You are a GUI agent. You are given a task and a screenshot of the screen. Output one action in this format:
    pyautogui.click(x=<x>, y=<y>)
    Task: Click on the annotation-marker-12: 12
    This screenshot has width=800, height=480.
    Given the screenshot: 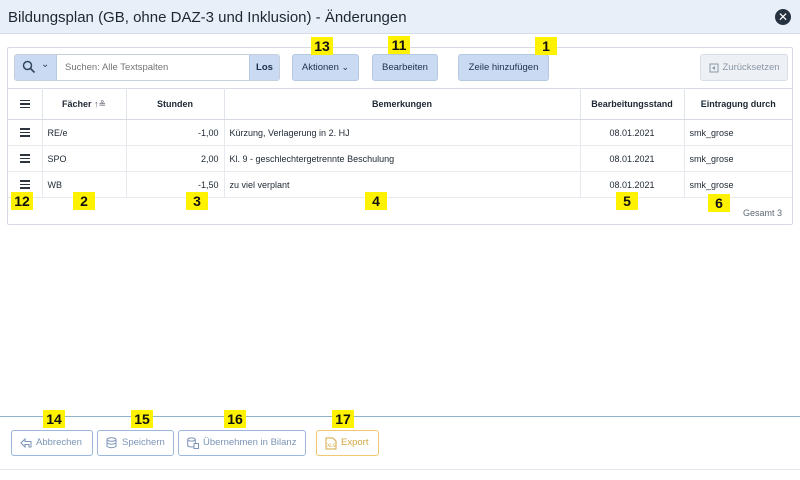 What is the action you would take?
    pyautogui.click(x=22, y=201)
    